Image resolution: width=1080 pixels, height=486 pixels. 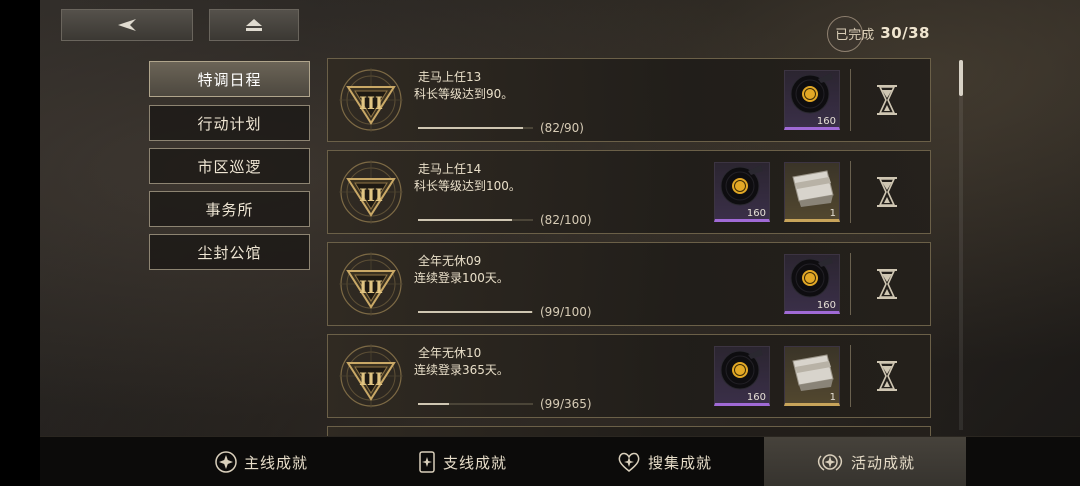 I want to click on completion-count: 30/38, so click(x=905, y=33).